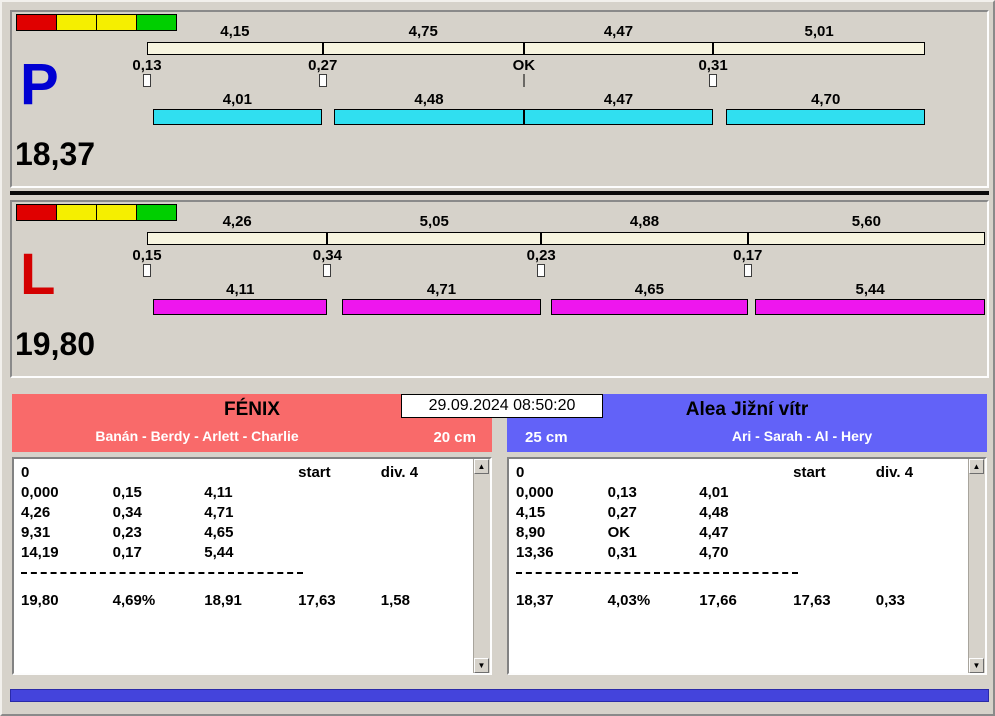  Describe the element at coordinates (714, 492) in the screenshot. I see `table-cell: 4,01` at that location.